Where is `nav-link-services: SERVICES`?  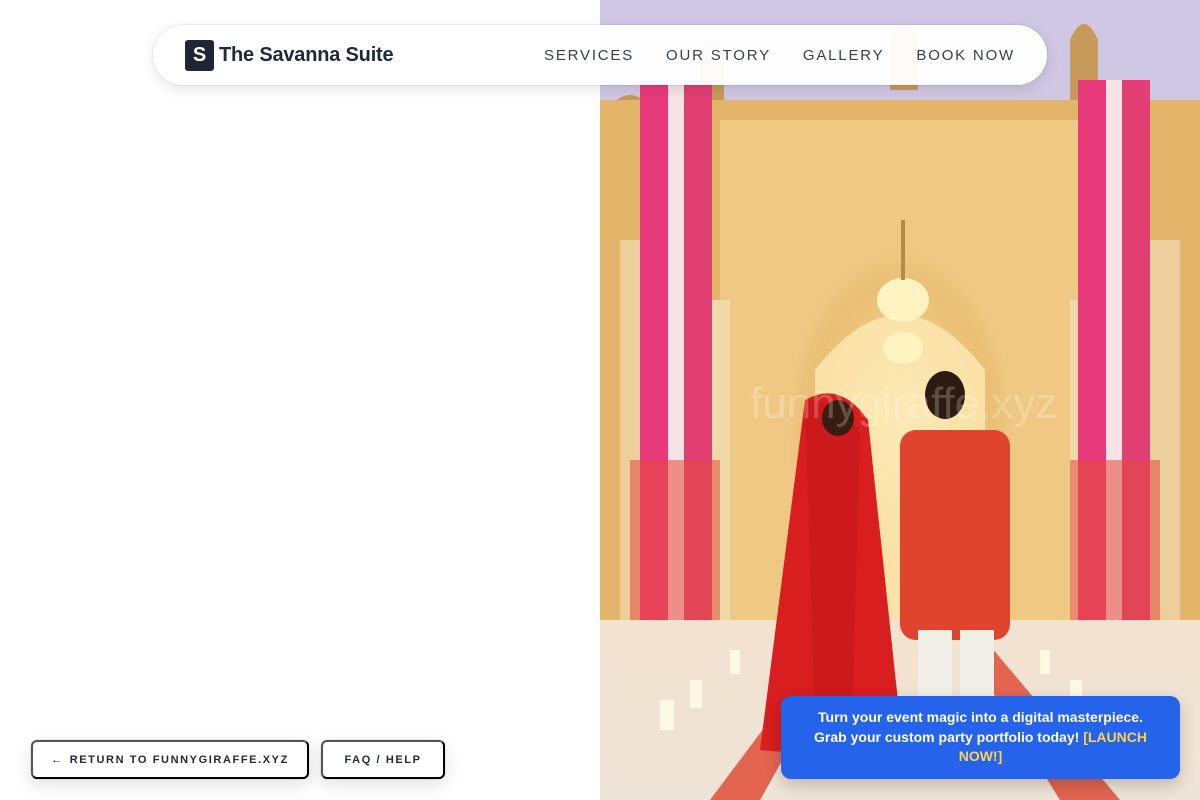 nav-link-services: SERVICES is located at coordinates (589, 55).